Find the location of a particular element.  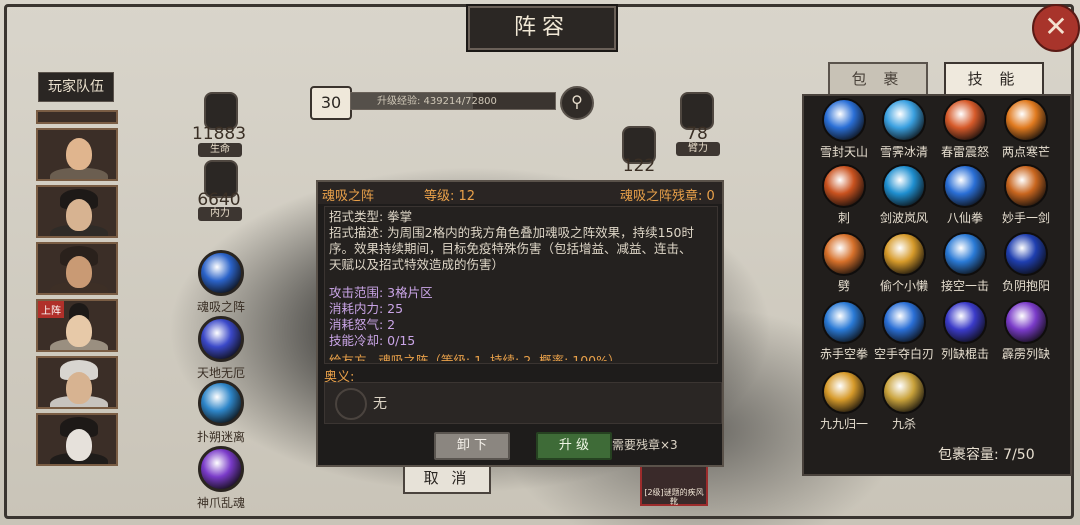

level-badge: 30 is located at coordinates (331, 103).